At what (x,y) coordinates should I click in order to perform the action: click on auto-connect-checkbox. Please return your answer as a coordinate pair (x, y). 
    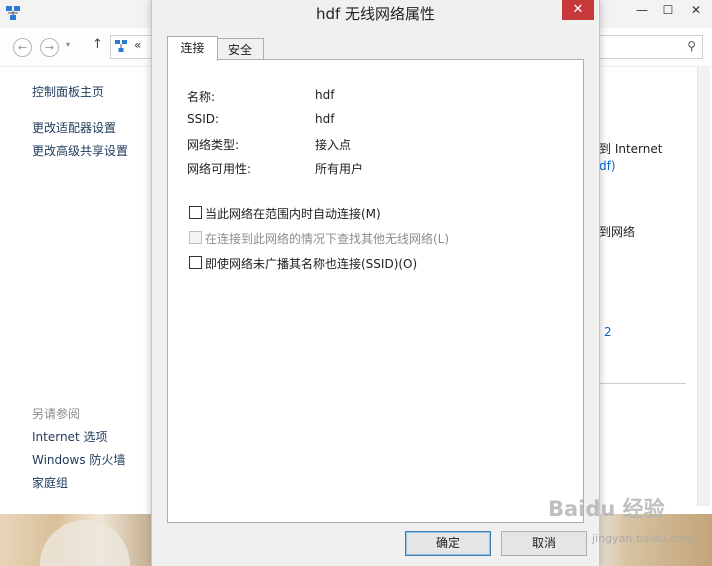
    Looking at the image, I should click on (195, 212).